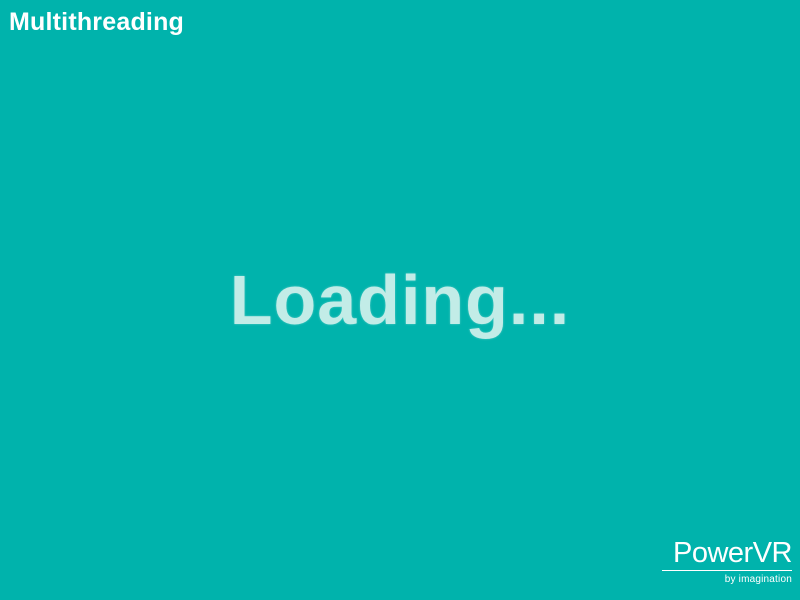  What do you see at coordinates (97, 22) in the screenshot?
I see `app-title: Multithreading` at bounding box center [97, 22].